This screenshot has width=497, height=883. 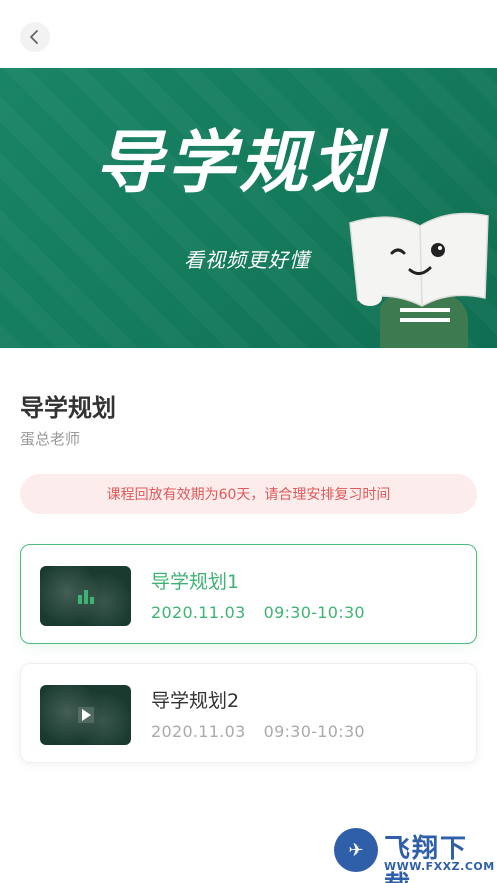 What do you see at coordinates (50, 439) in the screenshot?
I see `teacher-name: 蛋总老师` at bounding box center [50, 439].